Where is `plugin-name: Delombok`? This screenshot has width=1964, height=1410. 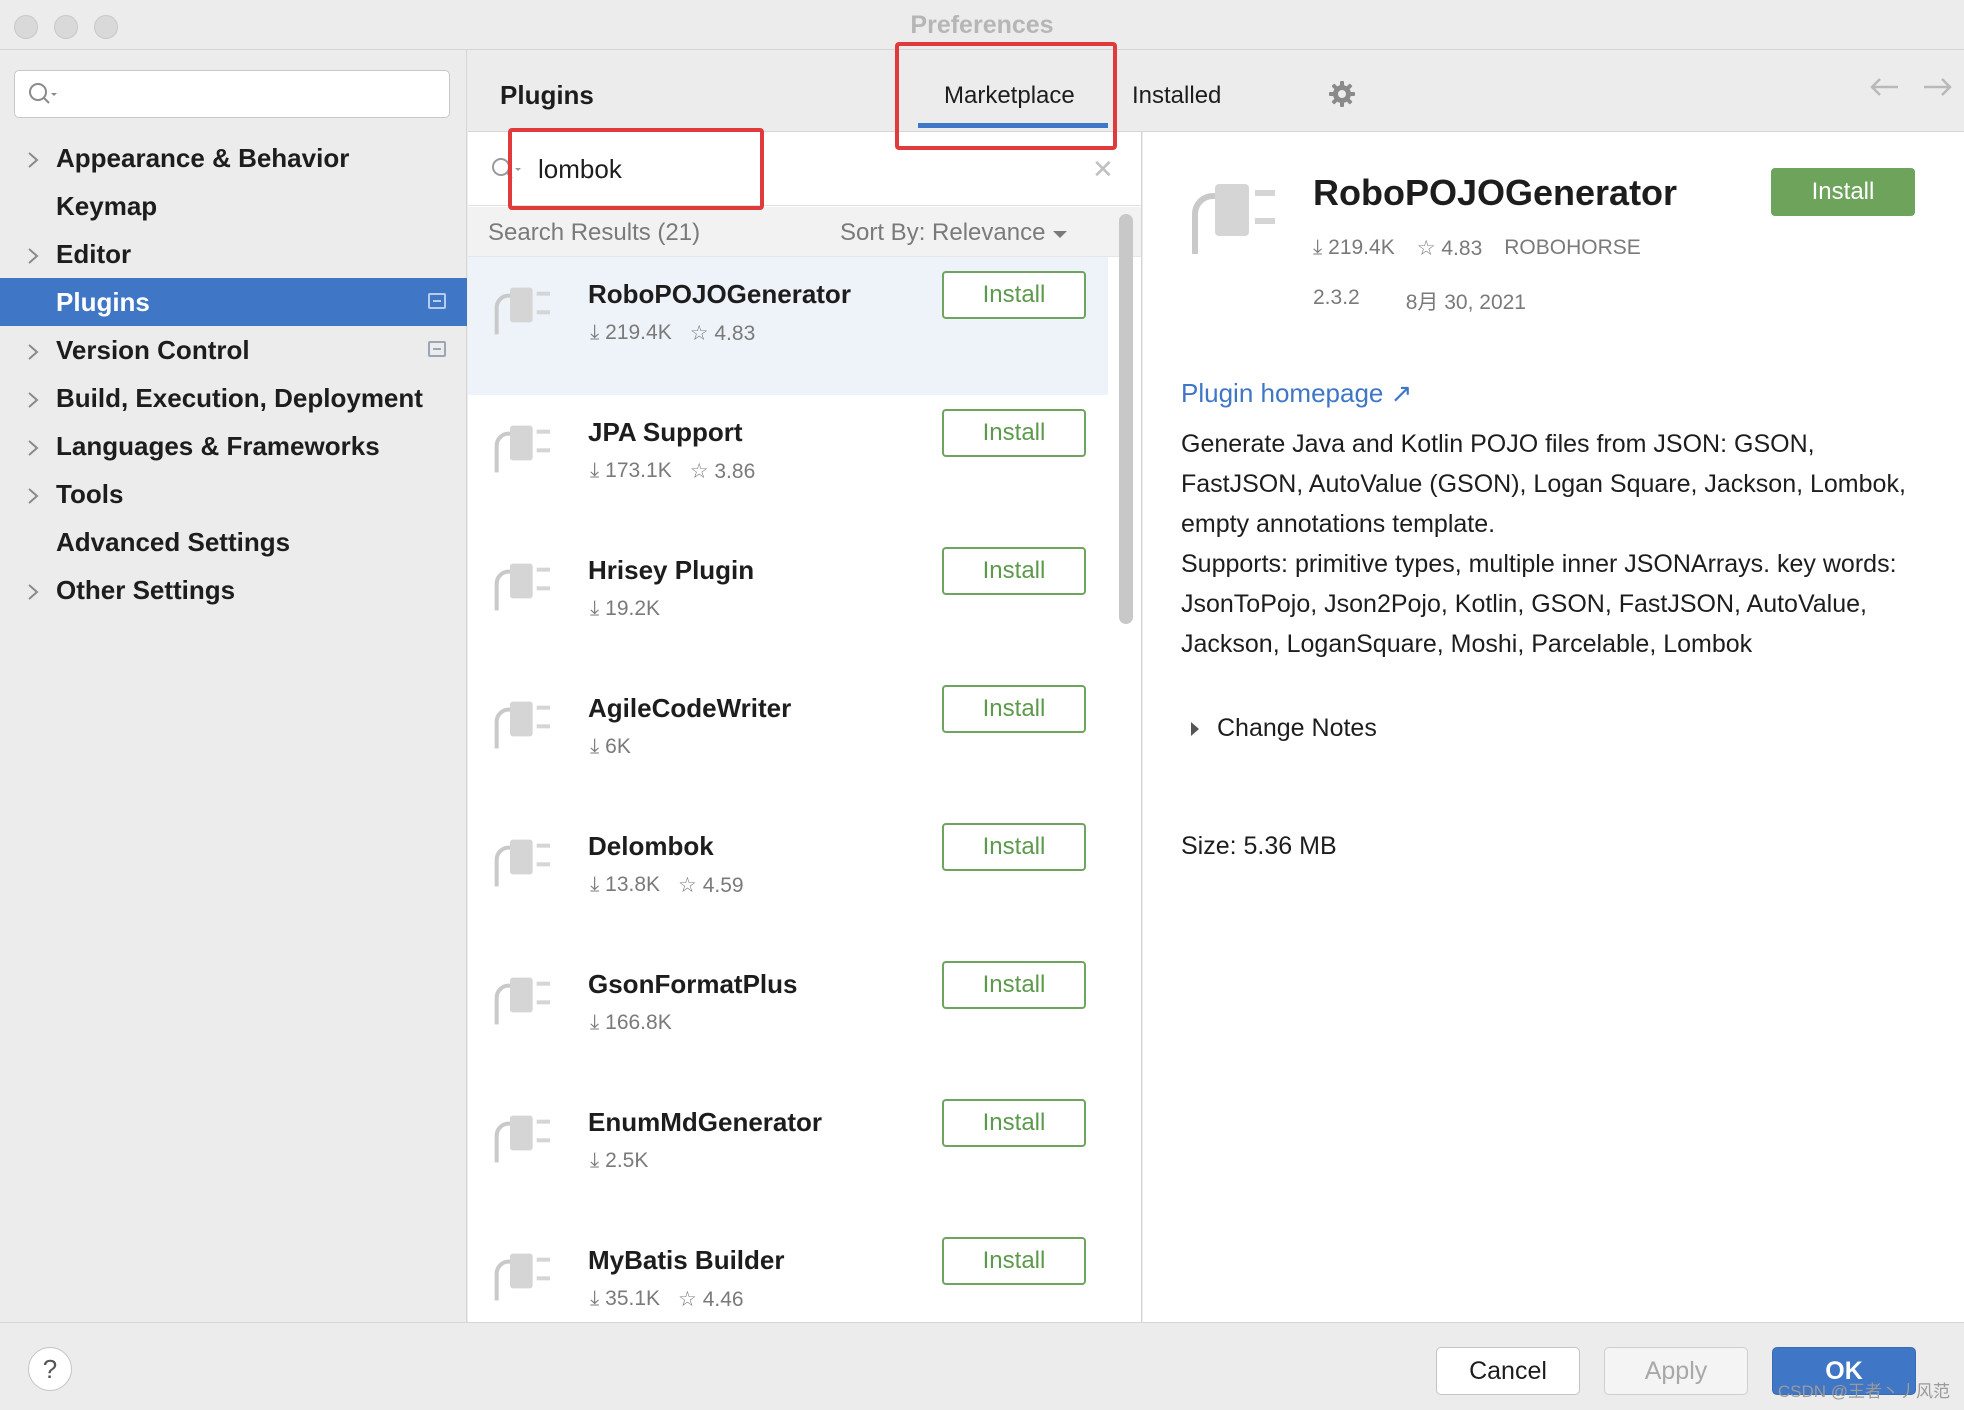 plugin-name: Delombok is located at coordinates (651, 846).